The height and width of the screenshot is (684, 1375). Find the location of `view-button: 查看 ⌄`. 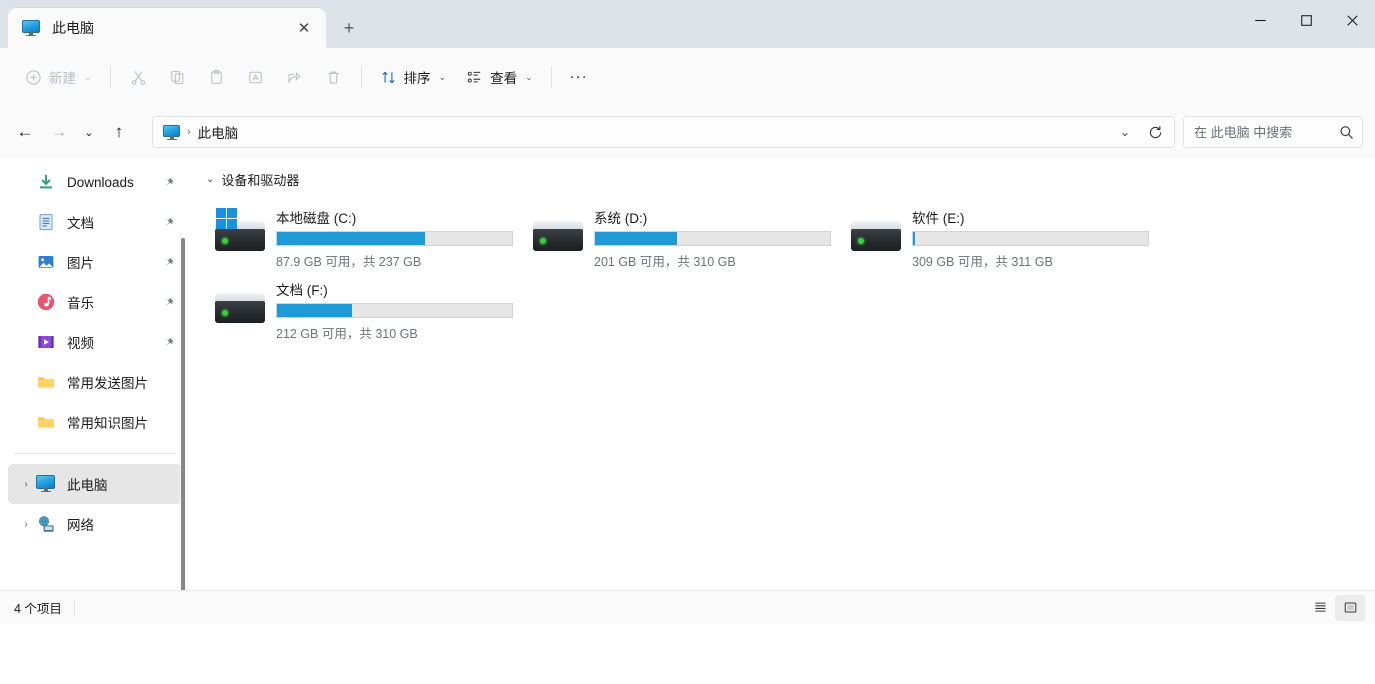

view-button: 查看 ⌄ is located at coordinates (499, 77).